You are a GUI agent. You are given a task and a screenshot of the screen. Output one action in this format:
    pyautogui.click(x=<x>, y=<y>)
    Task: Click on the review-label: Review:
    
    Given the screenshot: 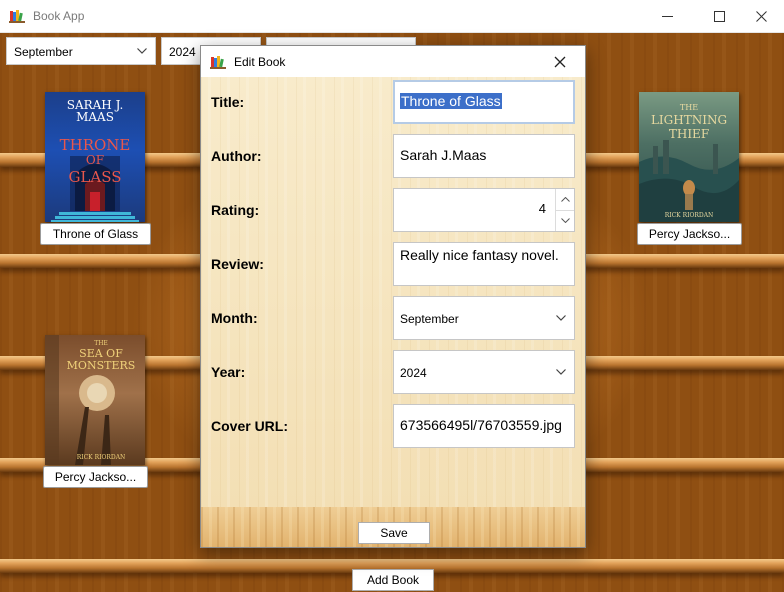 What is the action you would take?
    pyautogui.click(x=237, y=264)
    